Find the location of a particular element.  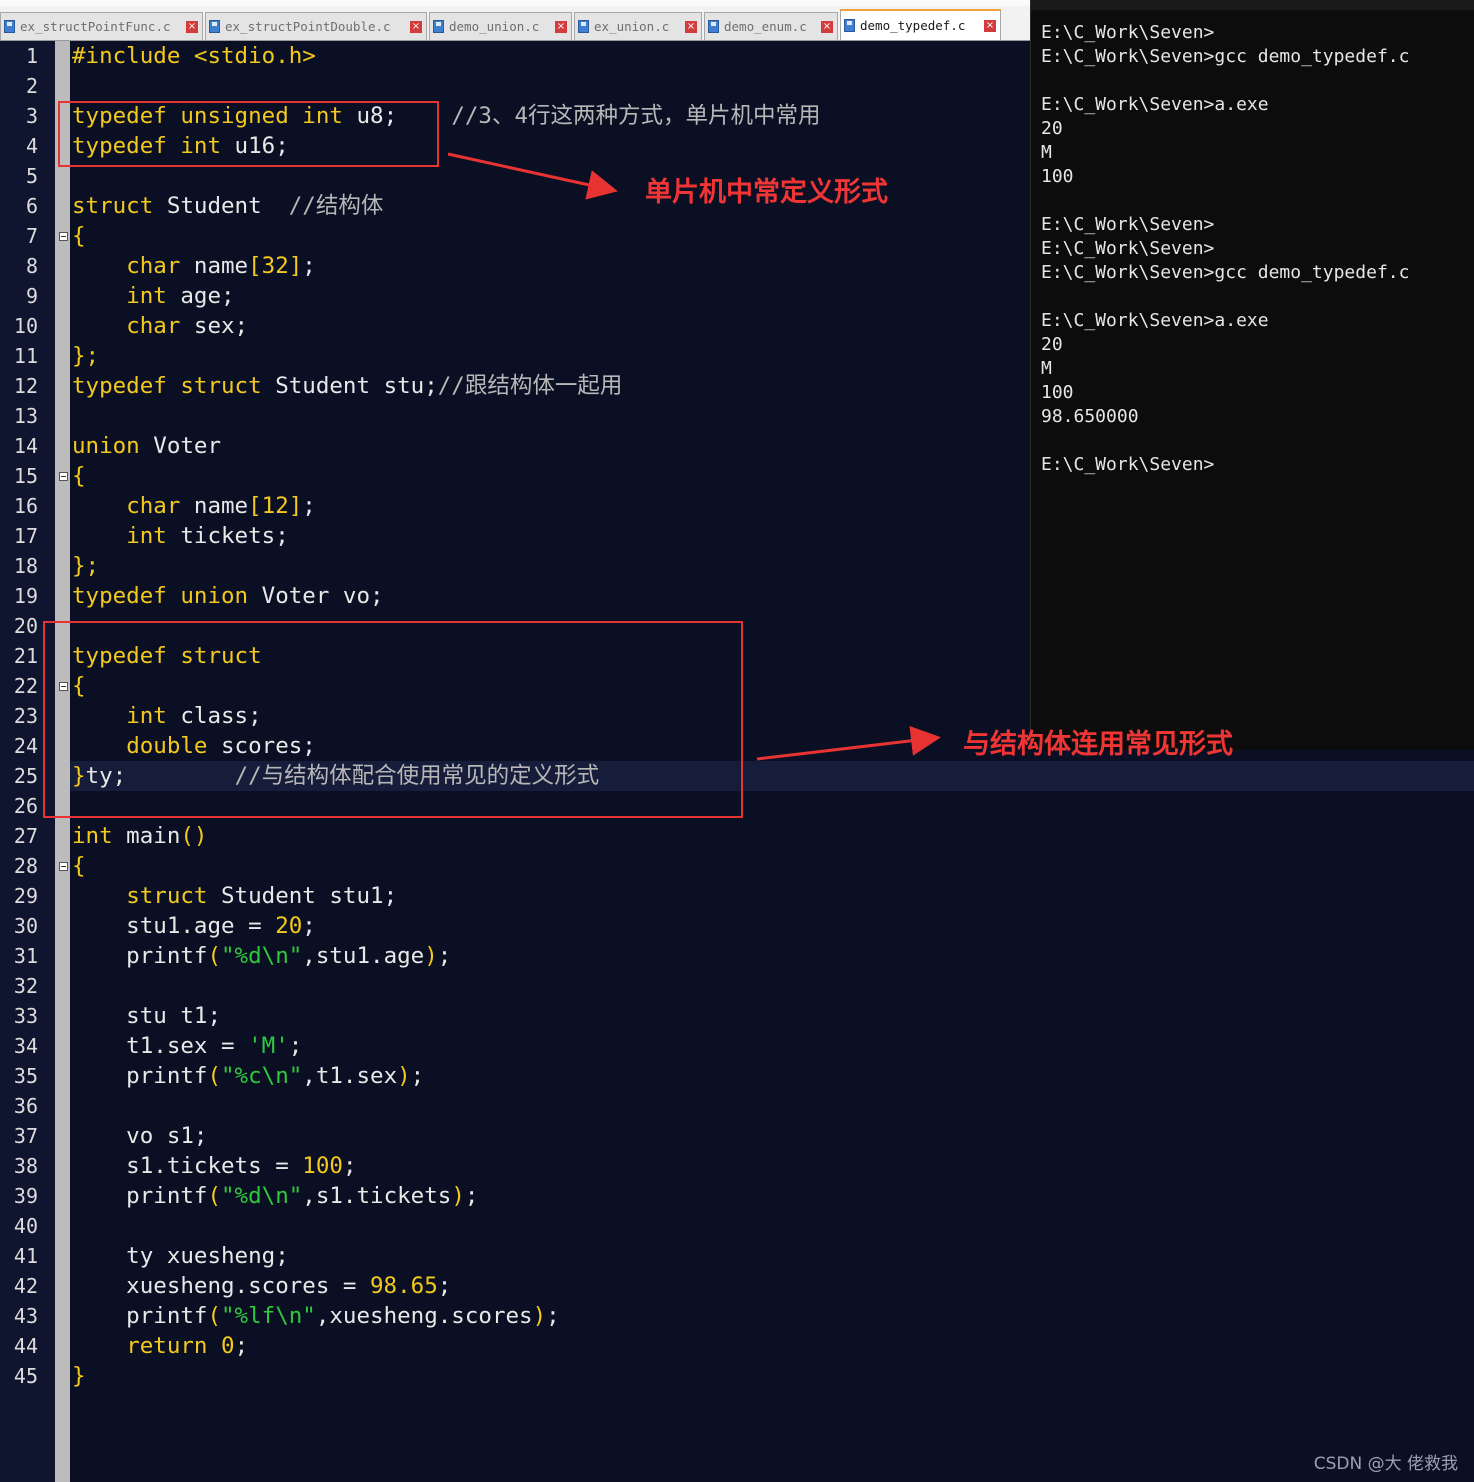

annotation-note-mcu: 单片机中常定义形式 is located at coordinates (766, 192).